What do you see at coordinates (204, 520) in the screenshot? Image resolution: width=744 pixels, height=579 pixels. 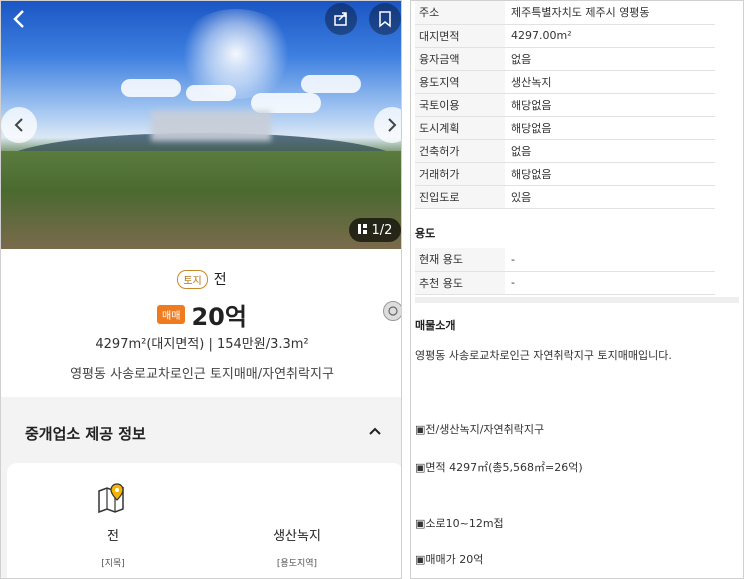 I see `broker-card: 전 [지목] 생산녹지 [용도지역]` at bounding box center [204, 520].